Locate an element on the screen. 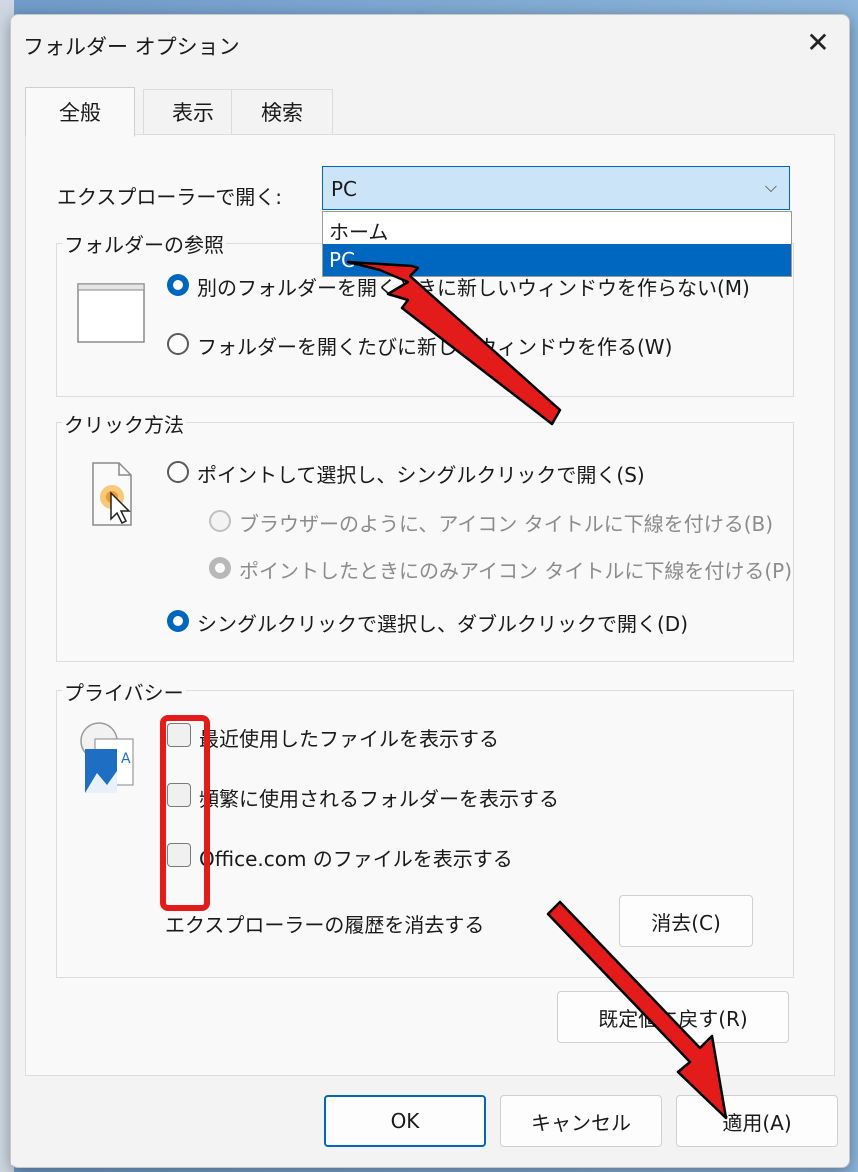 This screenshot has height=1172, width=858. restore-defaults-button: 既定値に戻す(R) is located at coordinates (673, 1017).